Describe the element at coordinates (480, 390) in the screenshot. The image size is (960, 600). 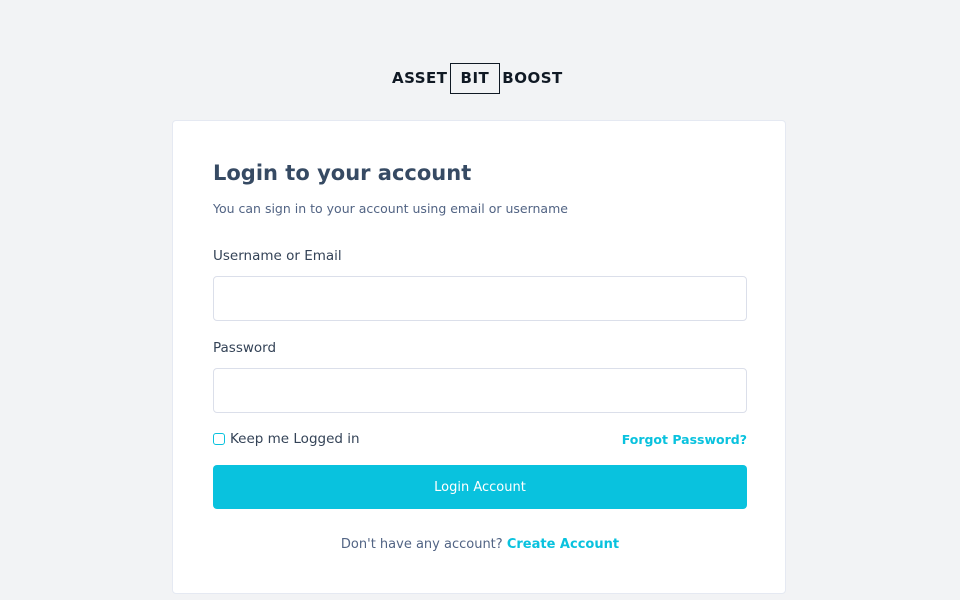
I see `password-input` at that location.